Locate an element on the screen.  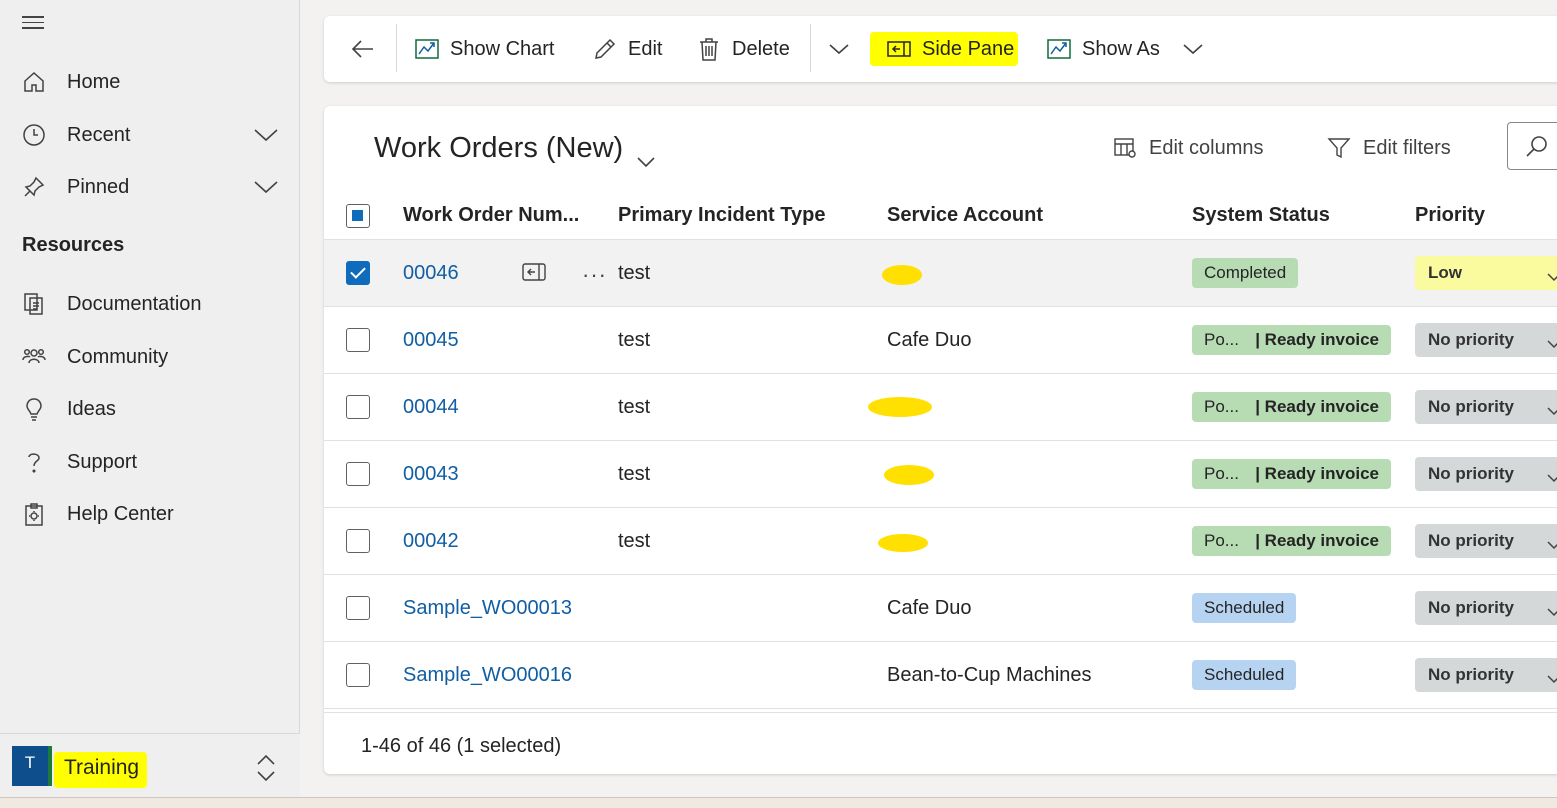
work-order-link: 00043 is located at coordinates (431, 474).